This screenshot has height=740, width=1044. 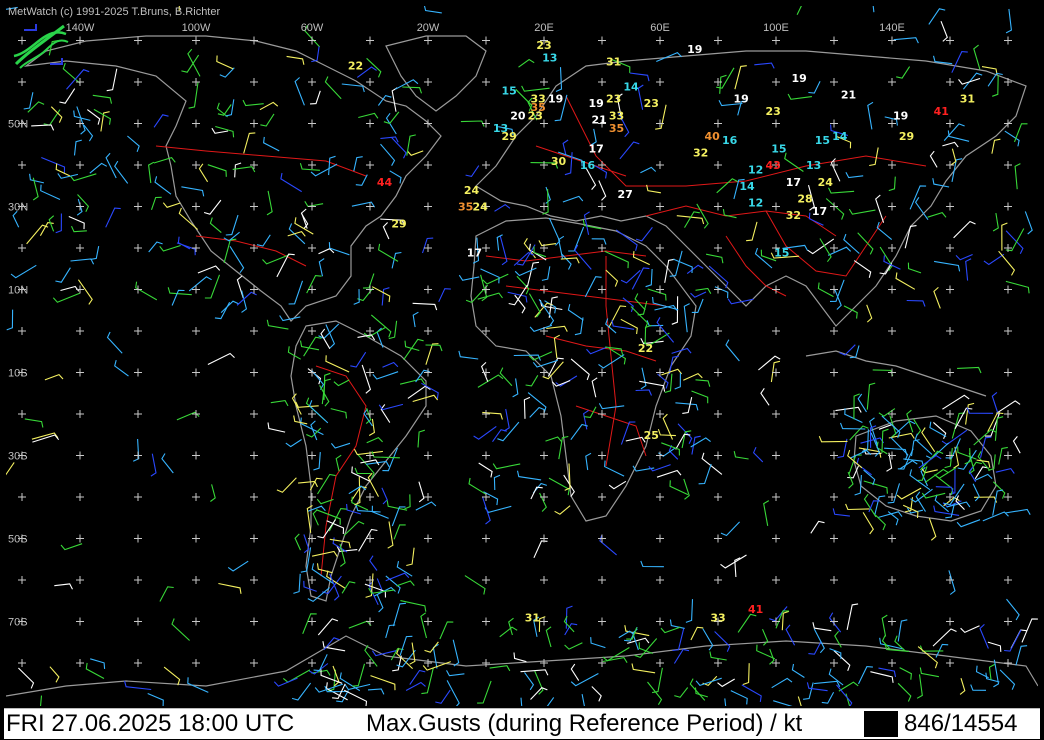 What do you see at coordinates (772, 165) in the screenshot?
I see `gust-label: 43` at bounding box center [772, 165].